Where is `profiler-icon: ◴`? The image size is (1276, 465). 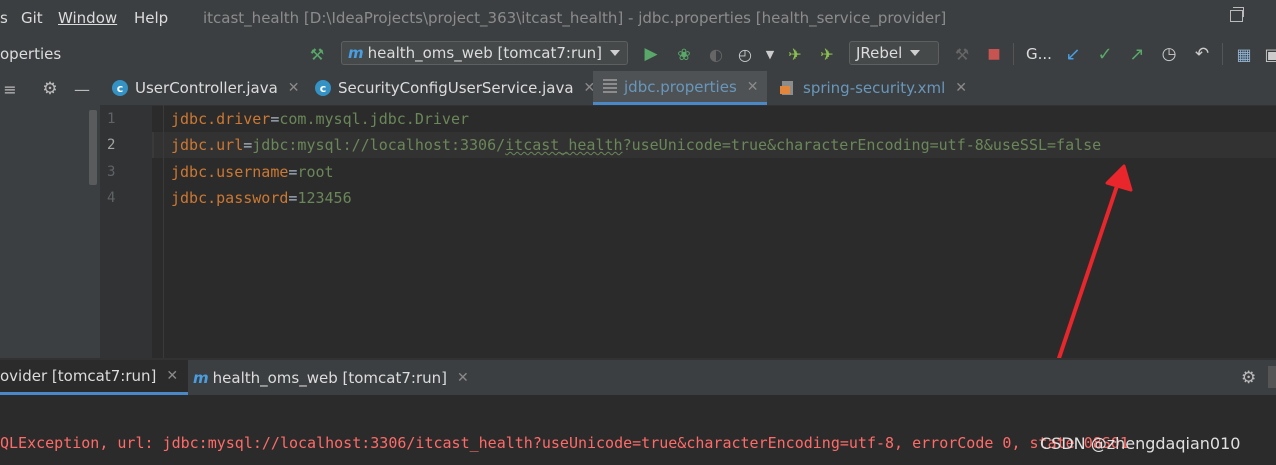
profiler-icon: ◴ is located at coordinates (745, 54).